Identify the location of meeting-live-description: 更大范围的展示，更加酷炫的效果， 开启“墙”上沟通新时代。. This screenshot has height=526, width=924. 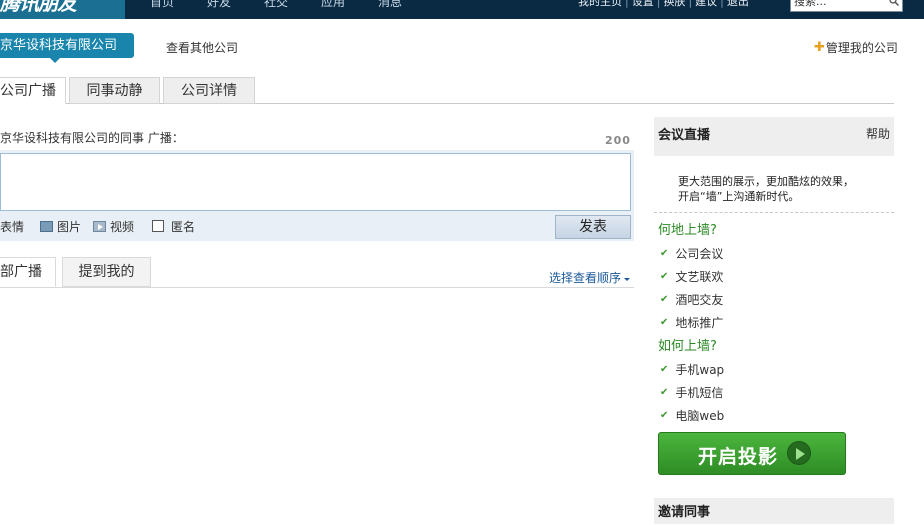
(766, 189).